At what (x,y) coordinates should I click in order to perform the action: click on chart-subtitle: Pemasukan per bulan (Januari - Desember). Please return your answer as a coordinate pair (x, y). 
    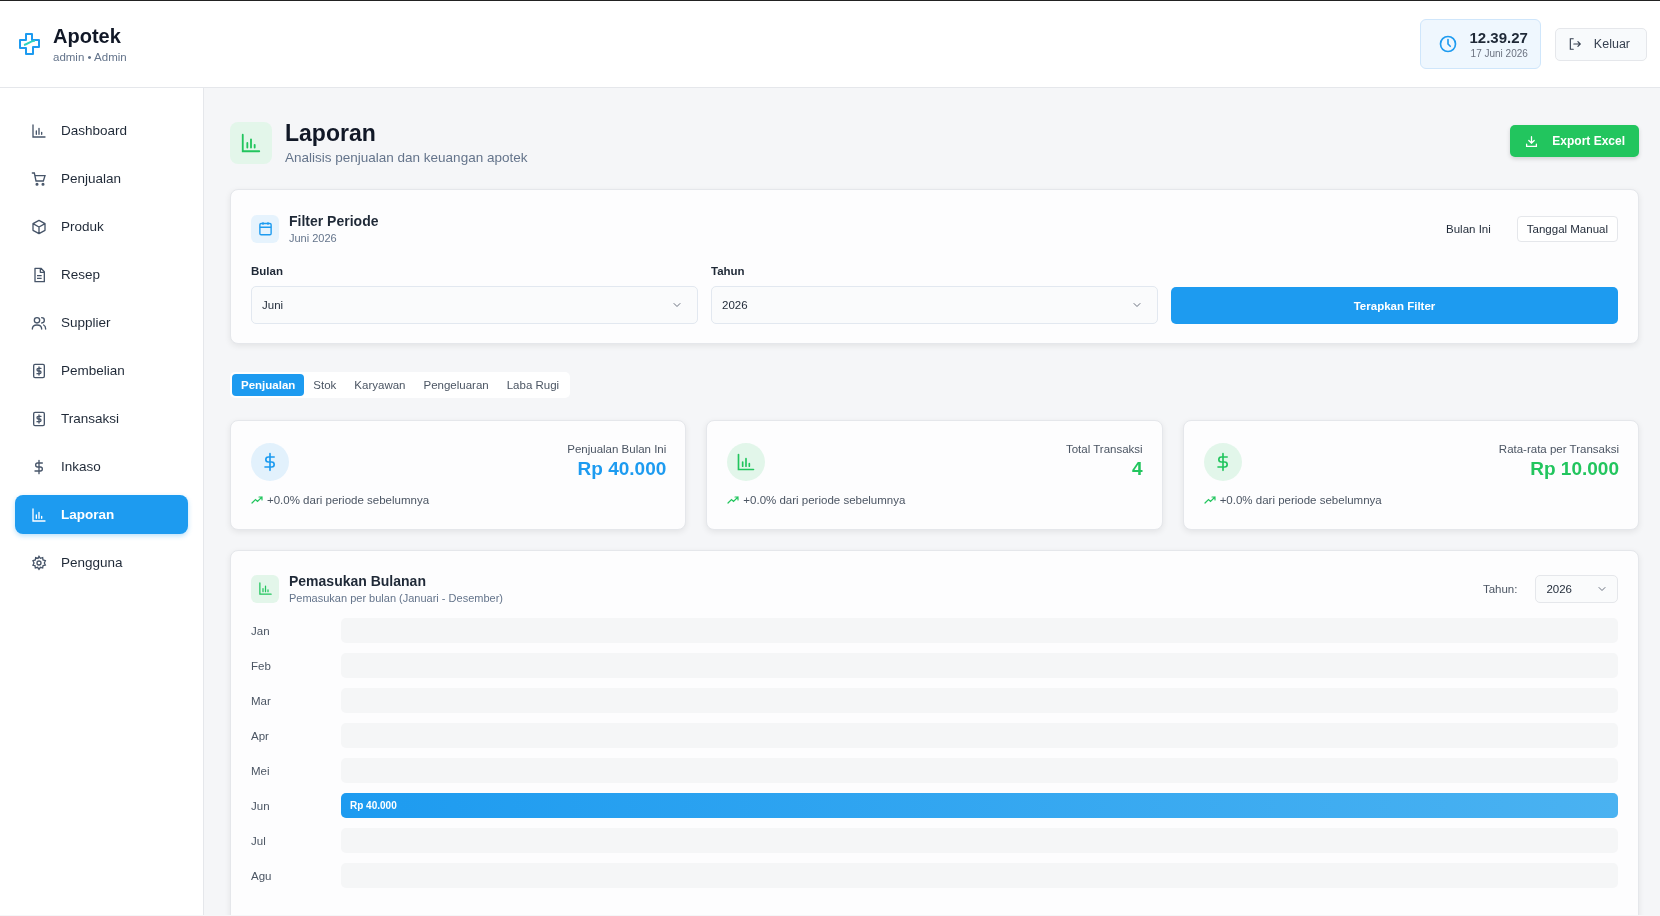
    Looking at the image, I should click on (396, 598).